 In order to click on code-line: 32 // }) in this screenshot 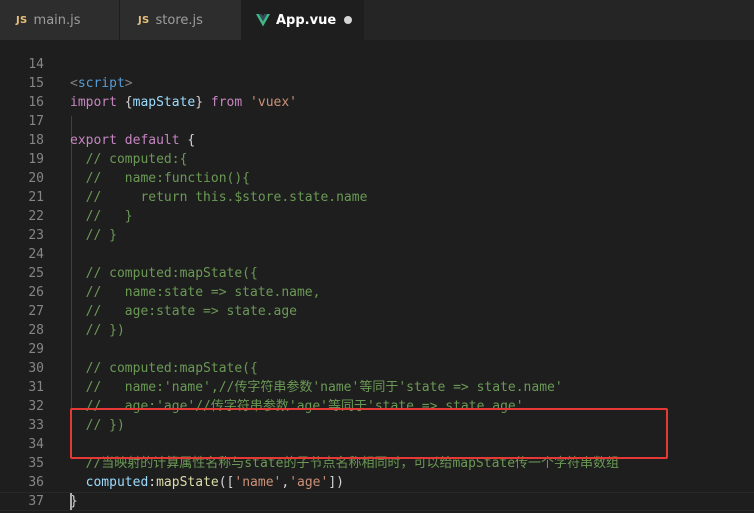, I will do `click(377, 405)`.